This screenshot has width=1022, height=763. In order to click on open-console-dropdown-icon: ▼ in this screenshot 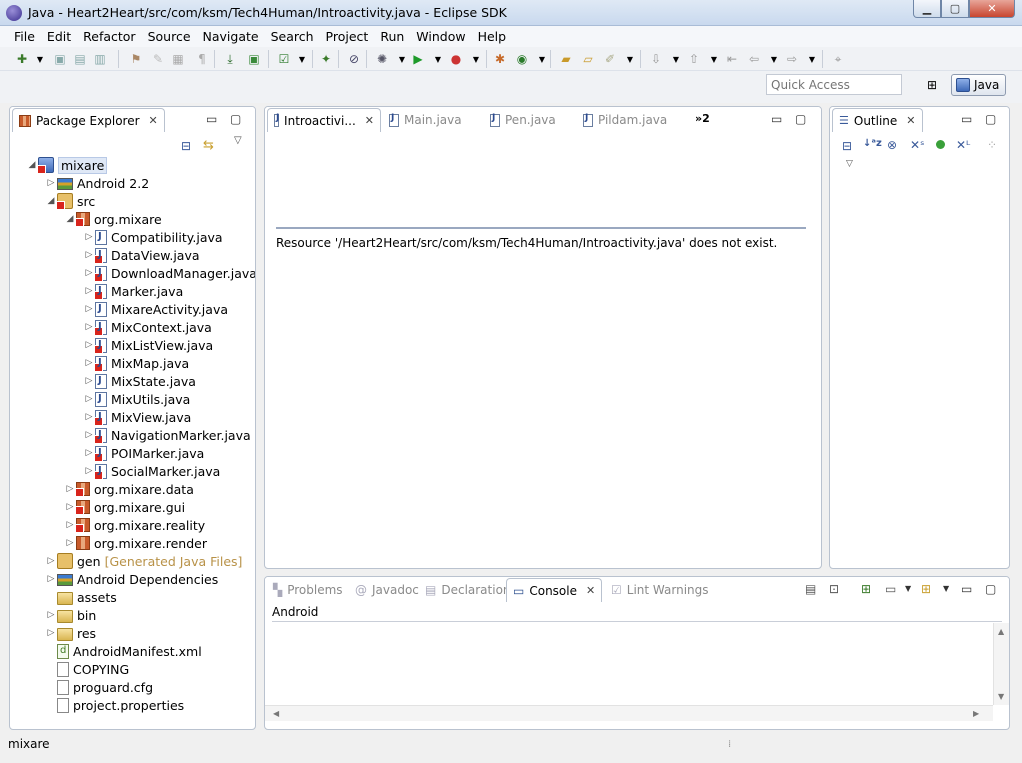, I will do `click(946, 588)`.